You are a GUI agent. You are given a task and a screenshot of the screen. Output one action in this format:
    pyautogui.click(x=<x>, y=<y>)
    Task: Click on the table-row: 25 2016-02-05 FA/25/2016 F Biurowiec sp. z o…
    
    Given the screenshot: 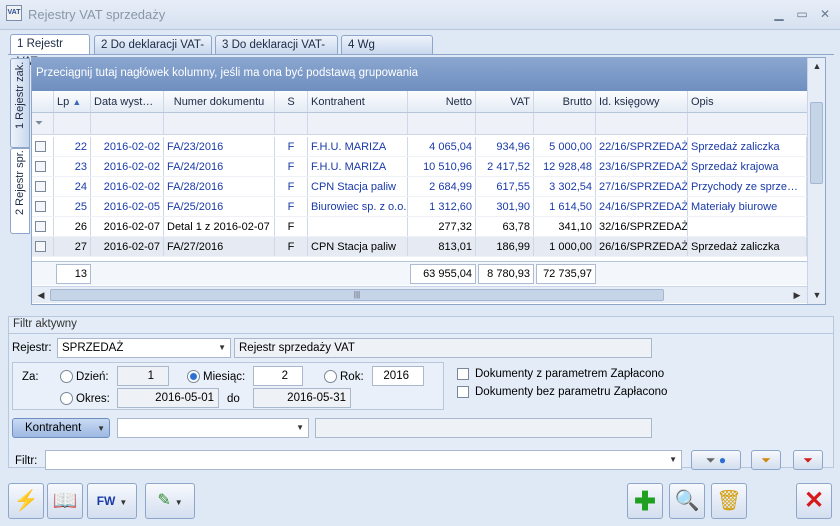 What is the action you would take?
    pyautogui.click(x=419, y=207)
    